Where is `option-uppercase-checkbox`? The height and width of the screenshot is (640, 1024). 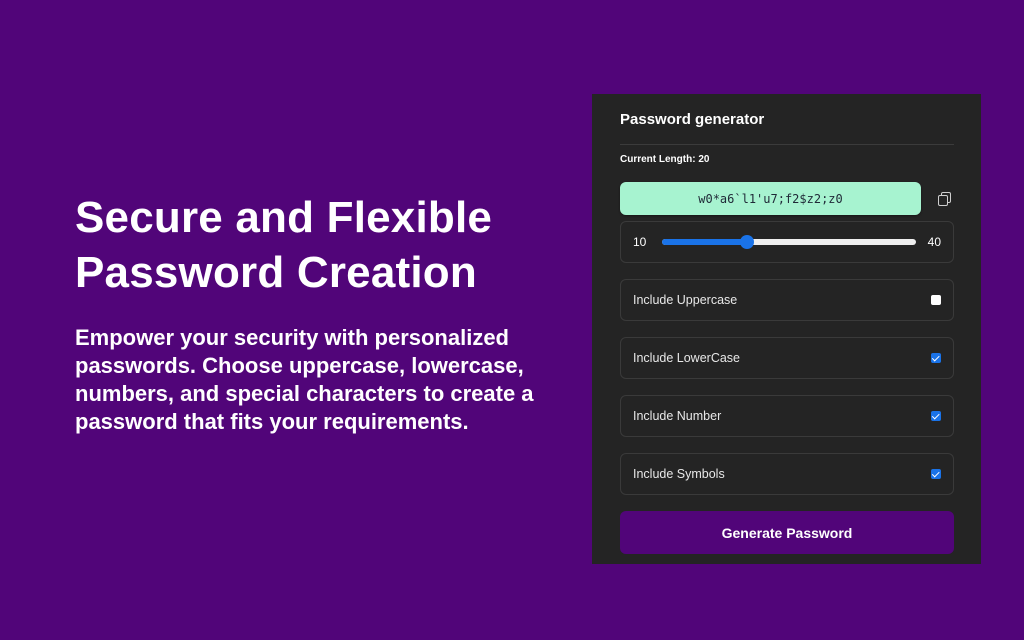 option-uppercase-checkbox is located at coordinates (936, 300).